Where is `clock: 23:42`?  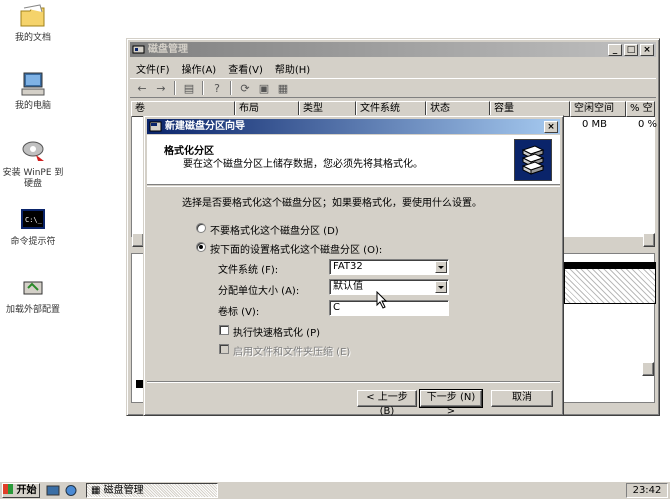
clock: 23:42 is located at coordinates (647, 490).